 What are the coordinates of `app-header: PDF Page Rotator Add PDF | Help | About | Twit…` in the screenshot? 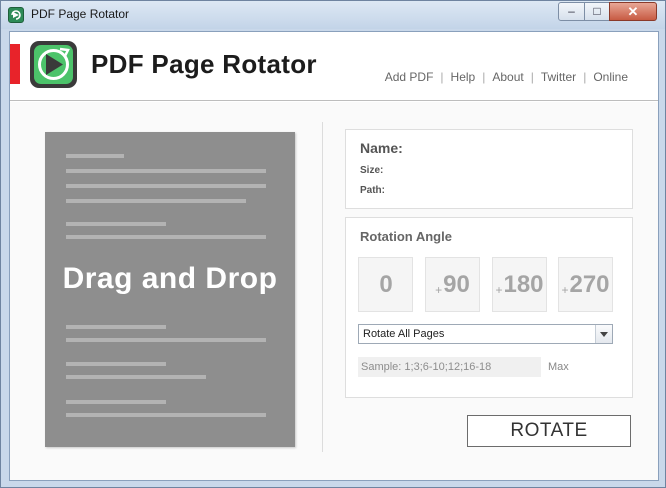 It's located at (334, 66).